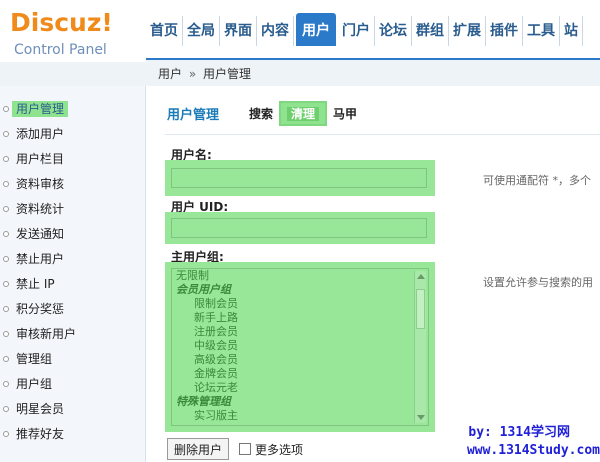 This screenshot has width=600, height=462. What do you see at coordinates (40, 234) in the screenshot?
I see `sidebar-item-label: 发送通知` at bounding box center [40, 234].